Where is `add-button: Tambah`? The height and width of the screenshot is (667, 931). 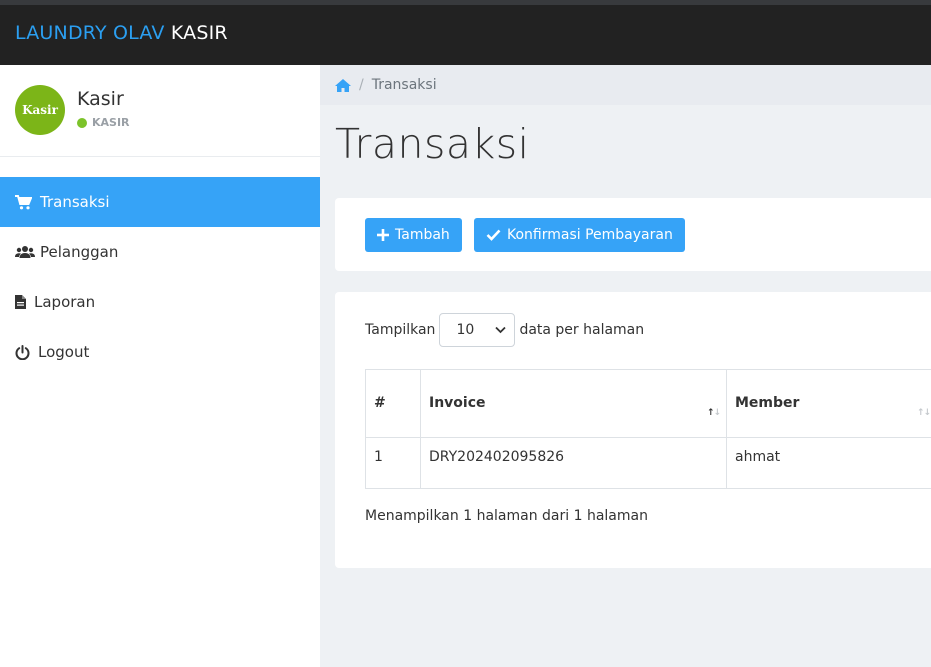
add-button: Tambah is located at coordinates (413, 235).